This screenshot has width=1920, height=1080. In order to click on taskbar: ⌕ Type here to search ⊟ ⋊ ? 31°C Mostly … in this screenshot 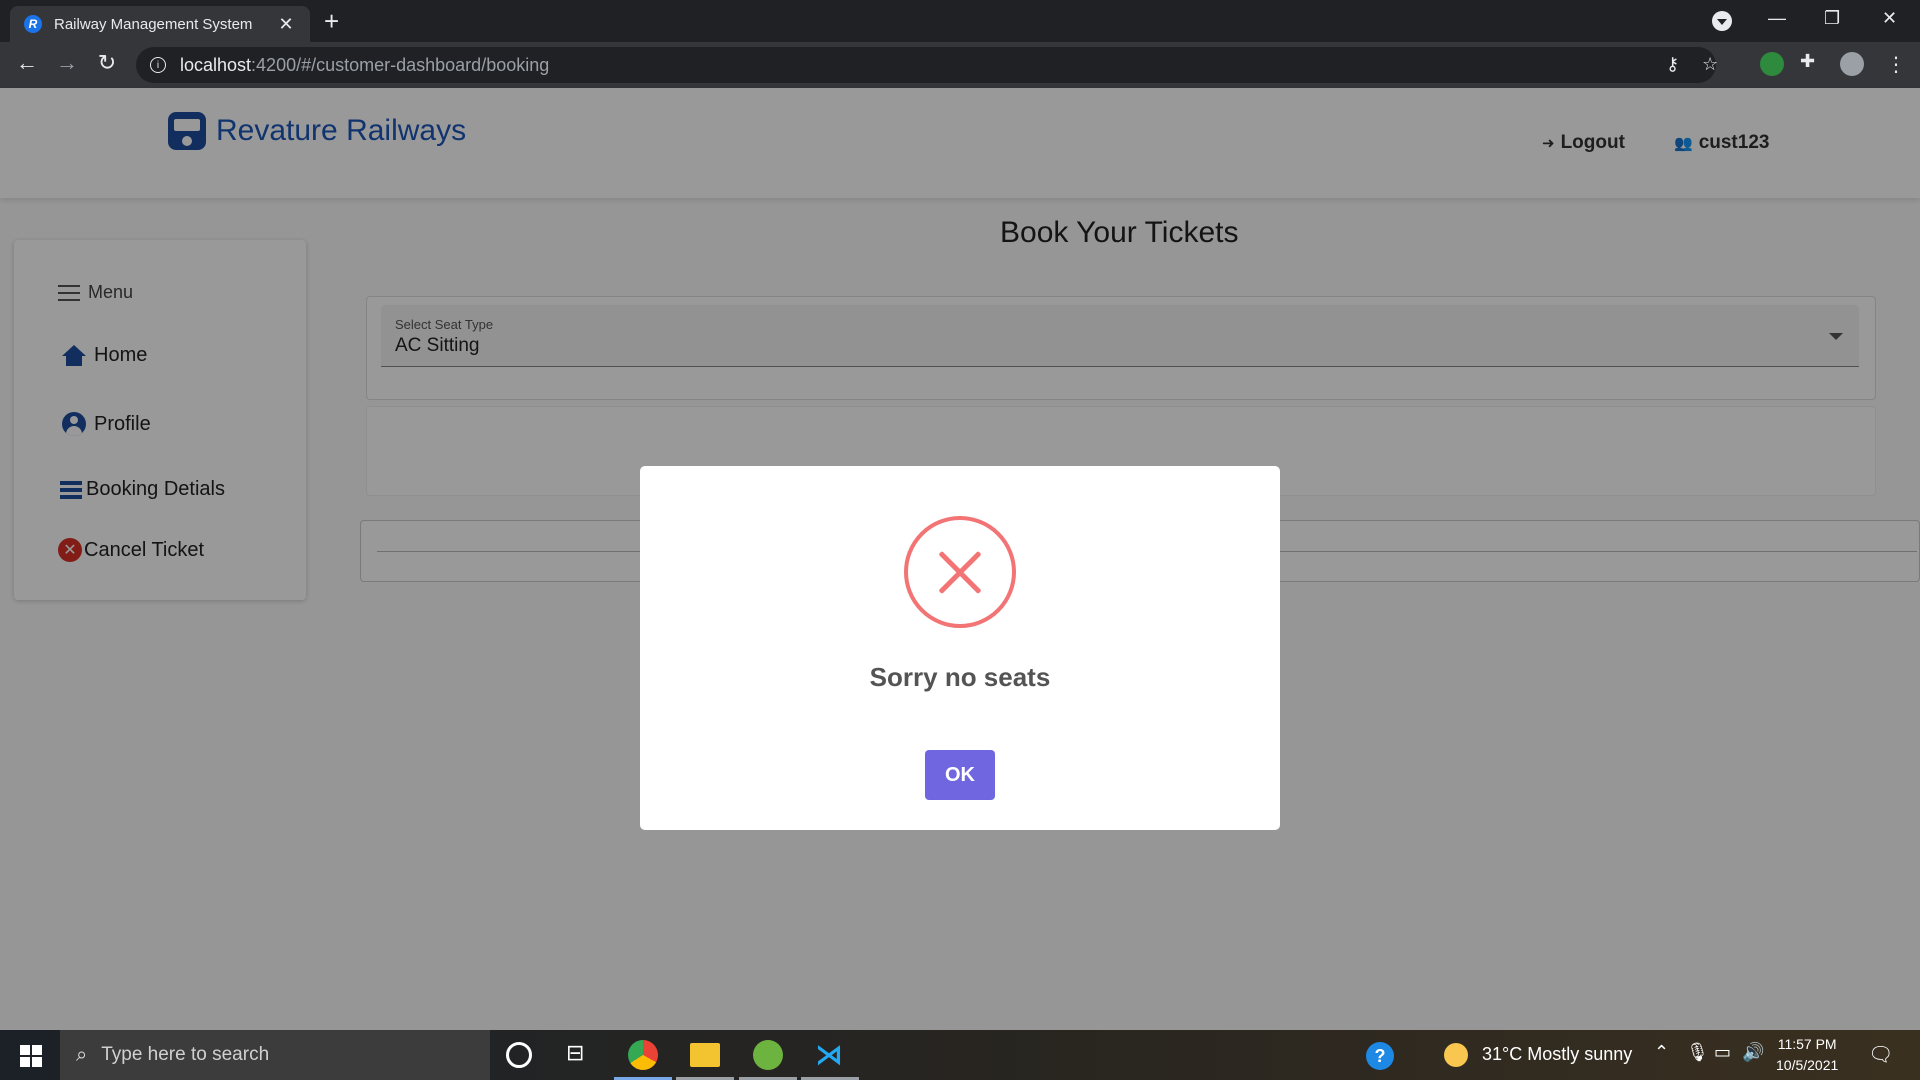, I will do `click(960, 1055)`.